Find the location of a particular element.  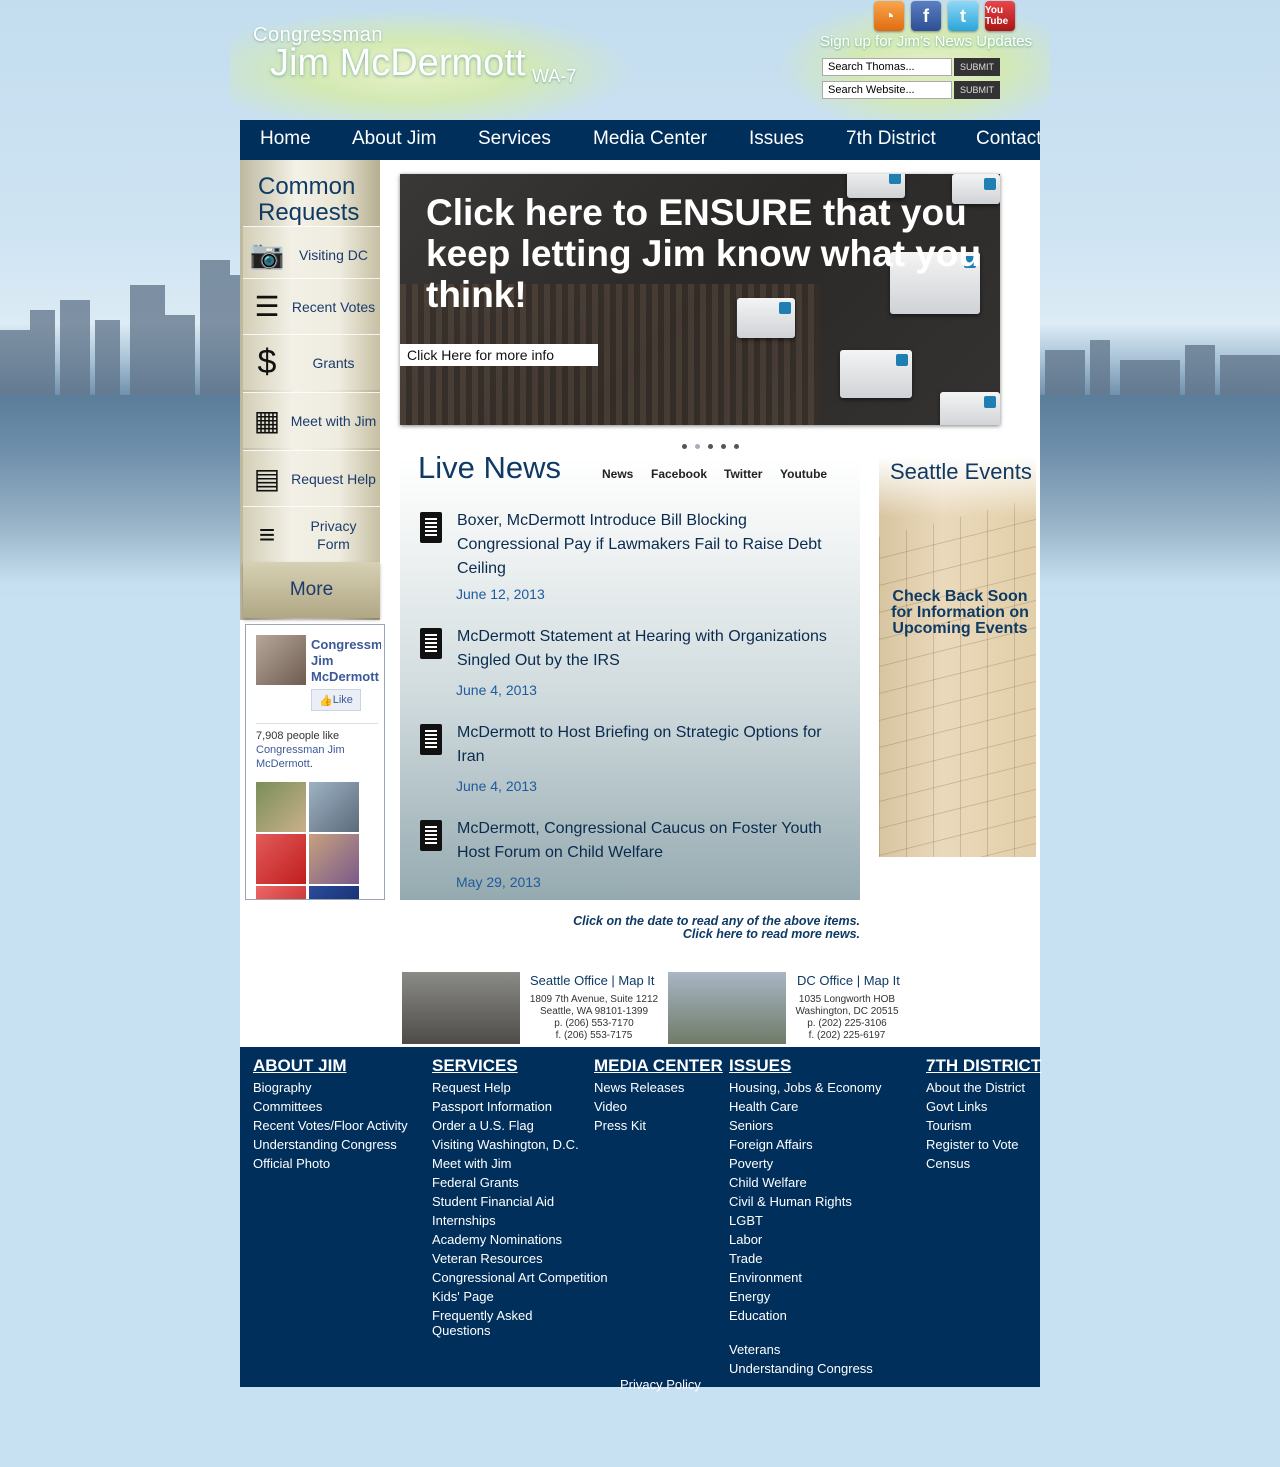

news-date-link: May 29, 2013 is located at coordinates (498, 882).